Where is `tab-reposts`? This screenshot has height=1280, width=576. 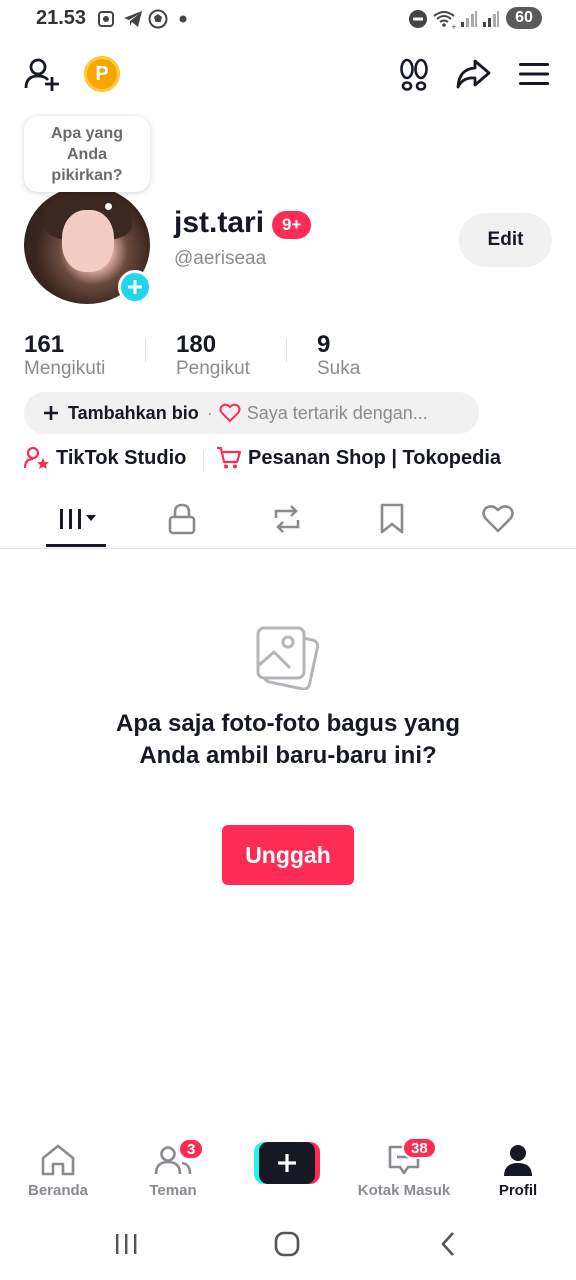
tab-reposts is located at coordinates (287, 519).